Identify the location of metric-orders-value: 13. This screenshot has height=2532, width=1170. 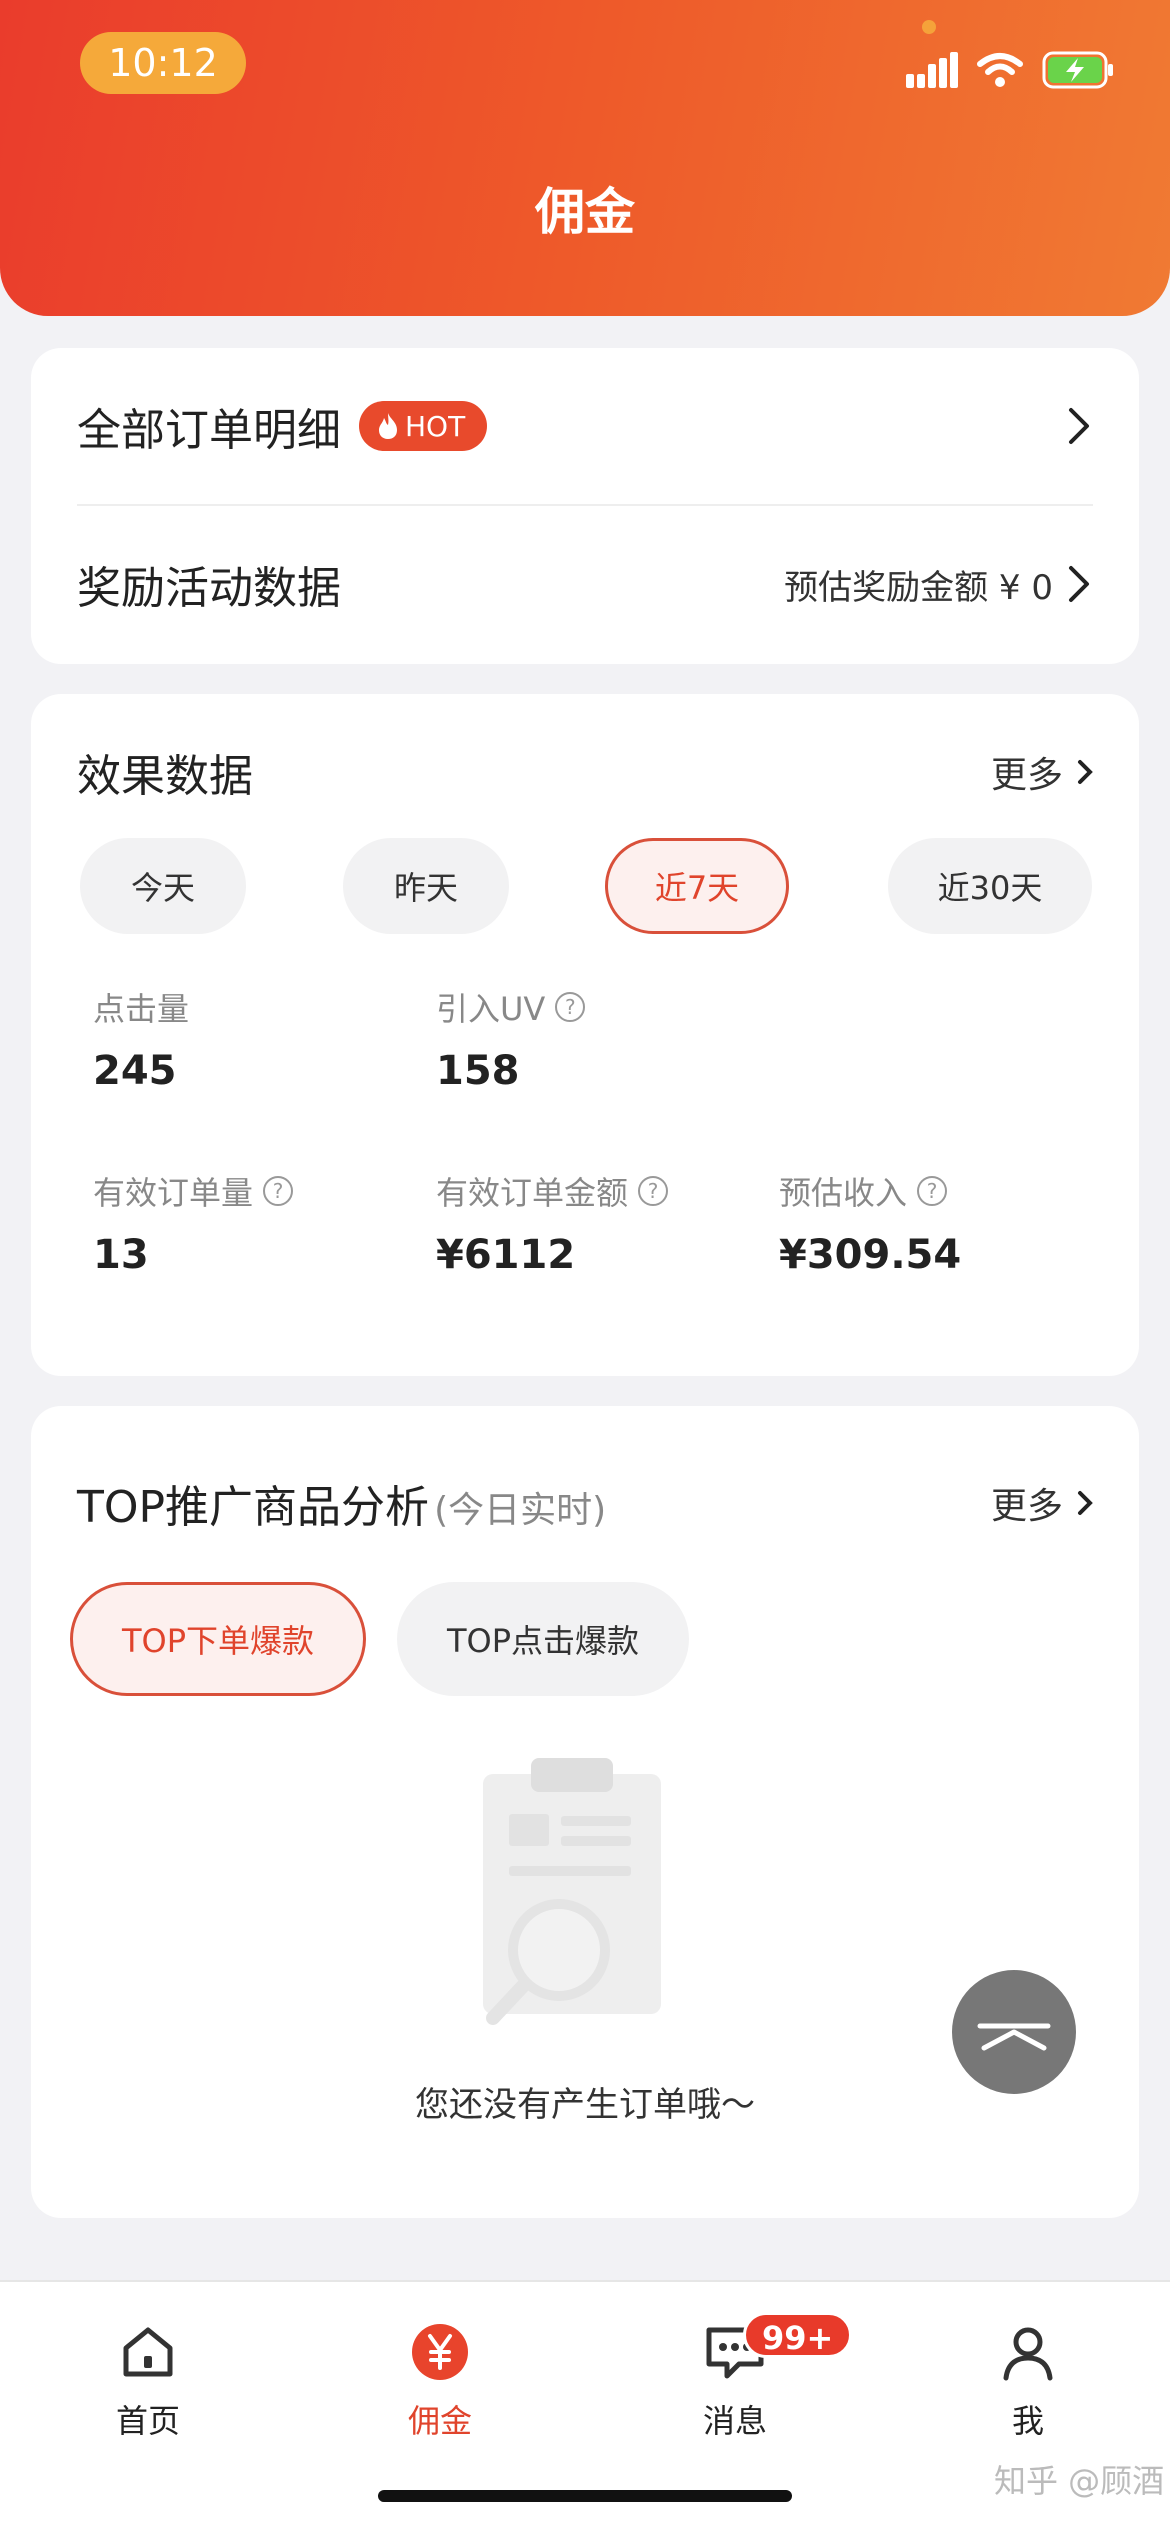
(121, 1255).